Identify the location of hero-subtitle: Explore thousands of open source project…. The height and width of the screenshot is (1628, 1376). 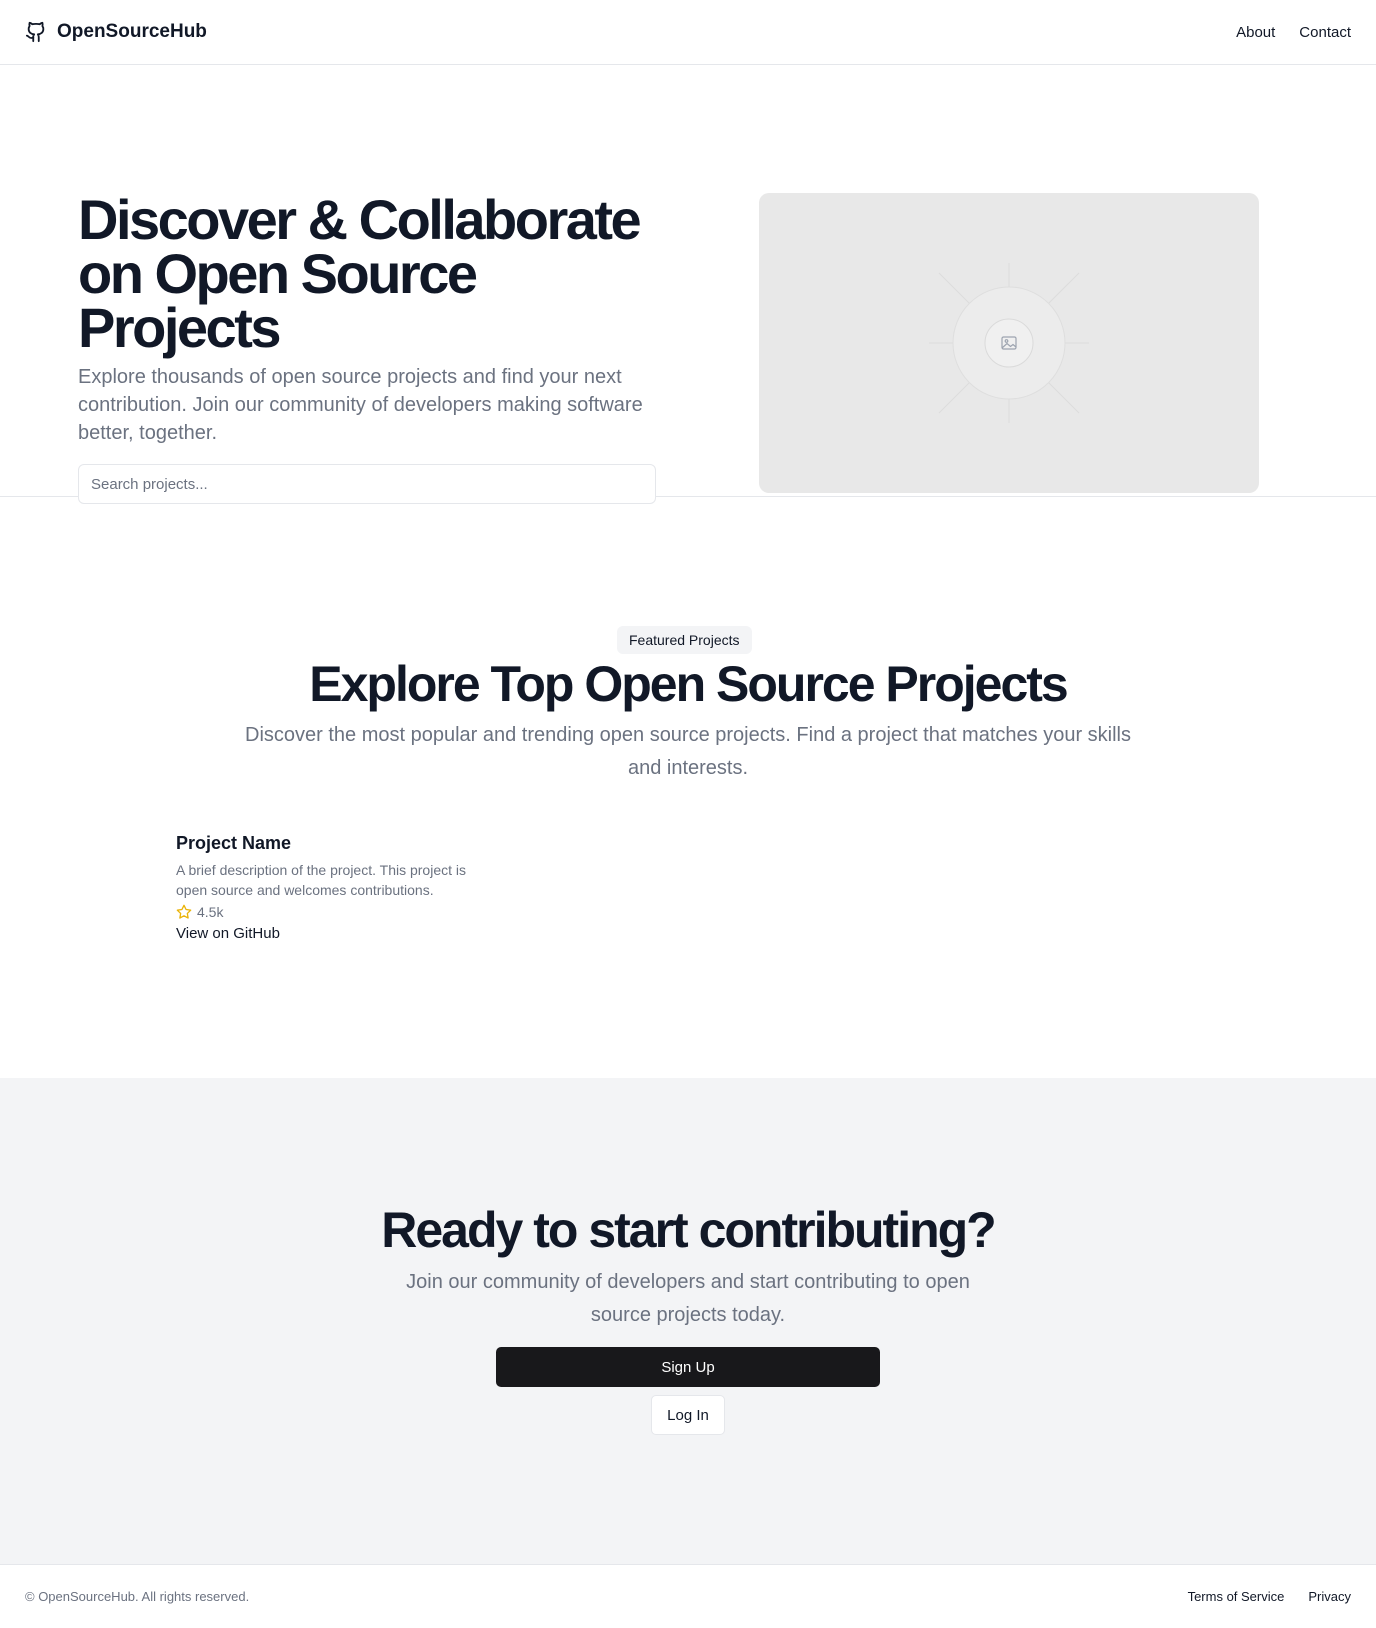
(360, 405).